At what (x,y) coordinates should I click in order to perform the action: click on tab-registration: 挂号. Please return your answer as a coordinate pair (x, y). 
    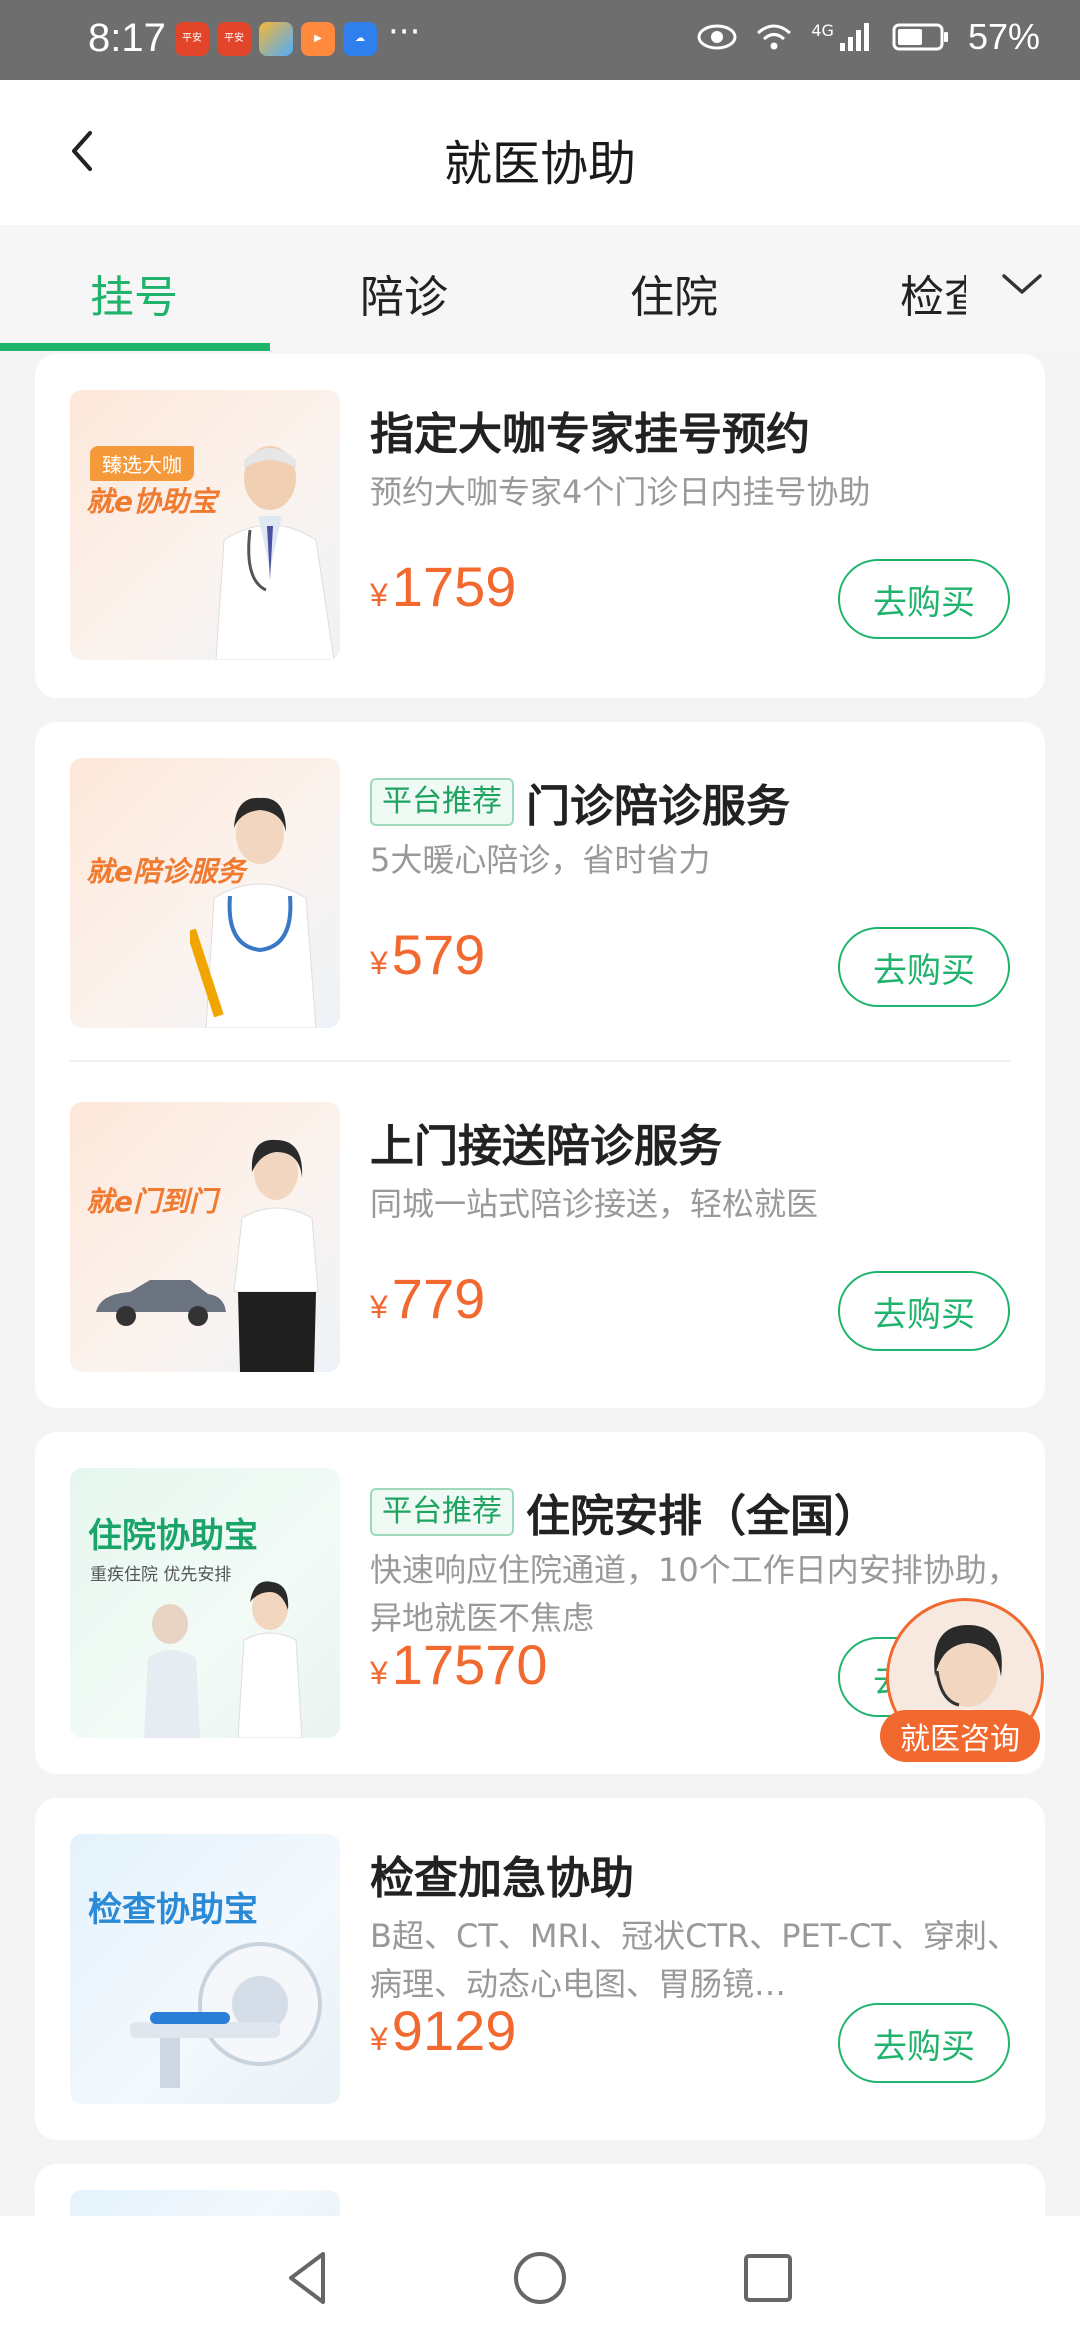
    Looking at the image, I should click on (134, 293).